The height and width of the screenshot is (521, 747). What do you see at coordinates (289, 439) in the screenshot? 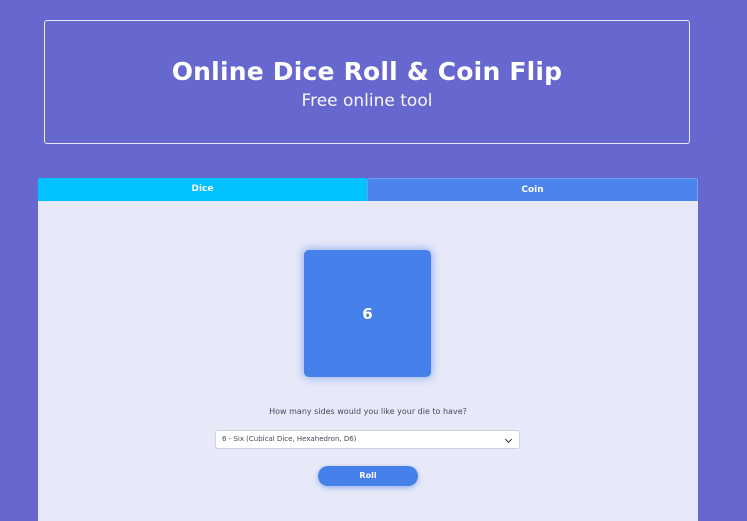
I see `sides-select-value: 6 - Six (Cubical Dice, Hexahedron, D6)` at bounding box center [289, 439].